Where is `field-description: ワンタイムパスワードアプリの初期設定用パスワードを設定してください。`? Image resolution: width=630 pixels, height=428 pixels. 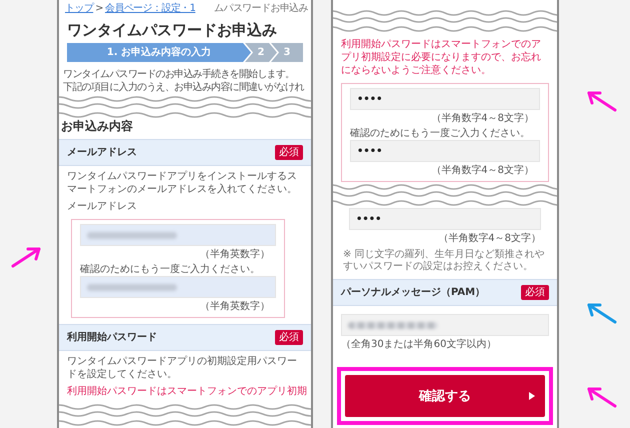
field-description: ワンタイムパスワードアプリの初期設定用パスワードを設定してください。 is located at coordinates (182, 368).